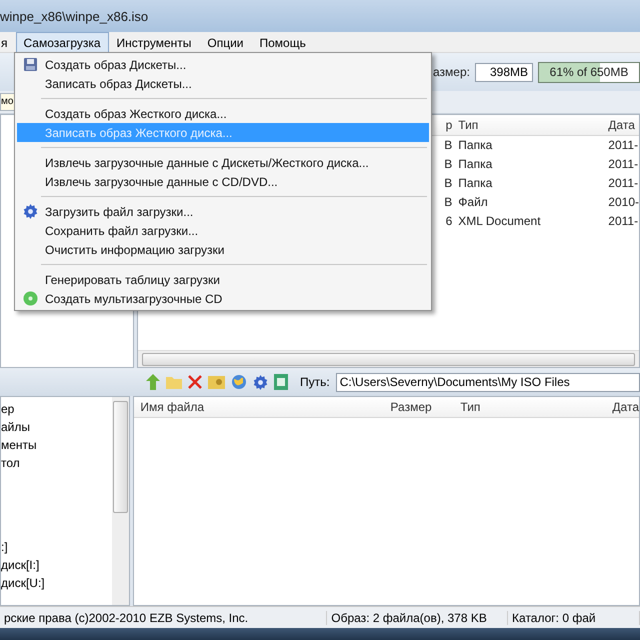 The height and width of the screenshot is (640, 640). What do you see at coordinates (223, 249) in the screenshot?
I see `menu-item: Очистить информацию загрузки` at bounding box center [223, 249].